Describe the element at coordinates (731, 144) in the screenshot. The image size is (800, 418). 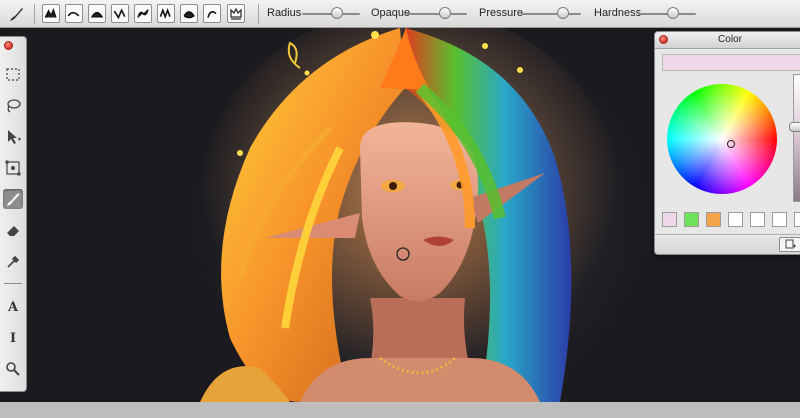
I see `color-wheel-cursor` at that location.